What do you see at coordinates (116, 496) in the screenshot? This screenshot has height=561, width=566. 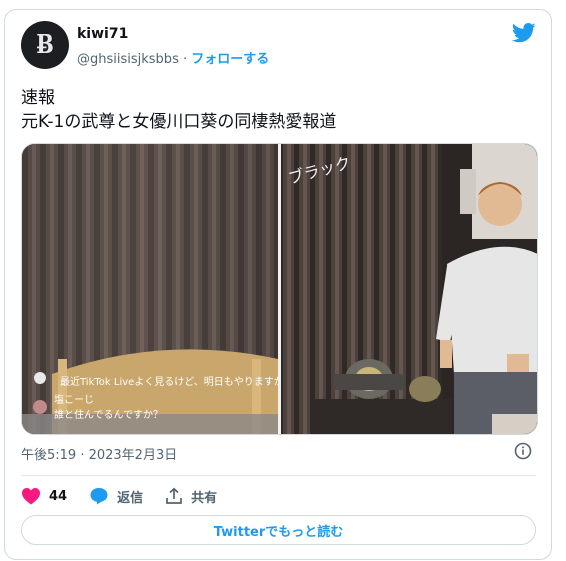 I see `reply-button: 返信` at bounding box center [116, 496].